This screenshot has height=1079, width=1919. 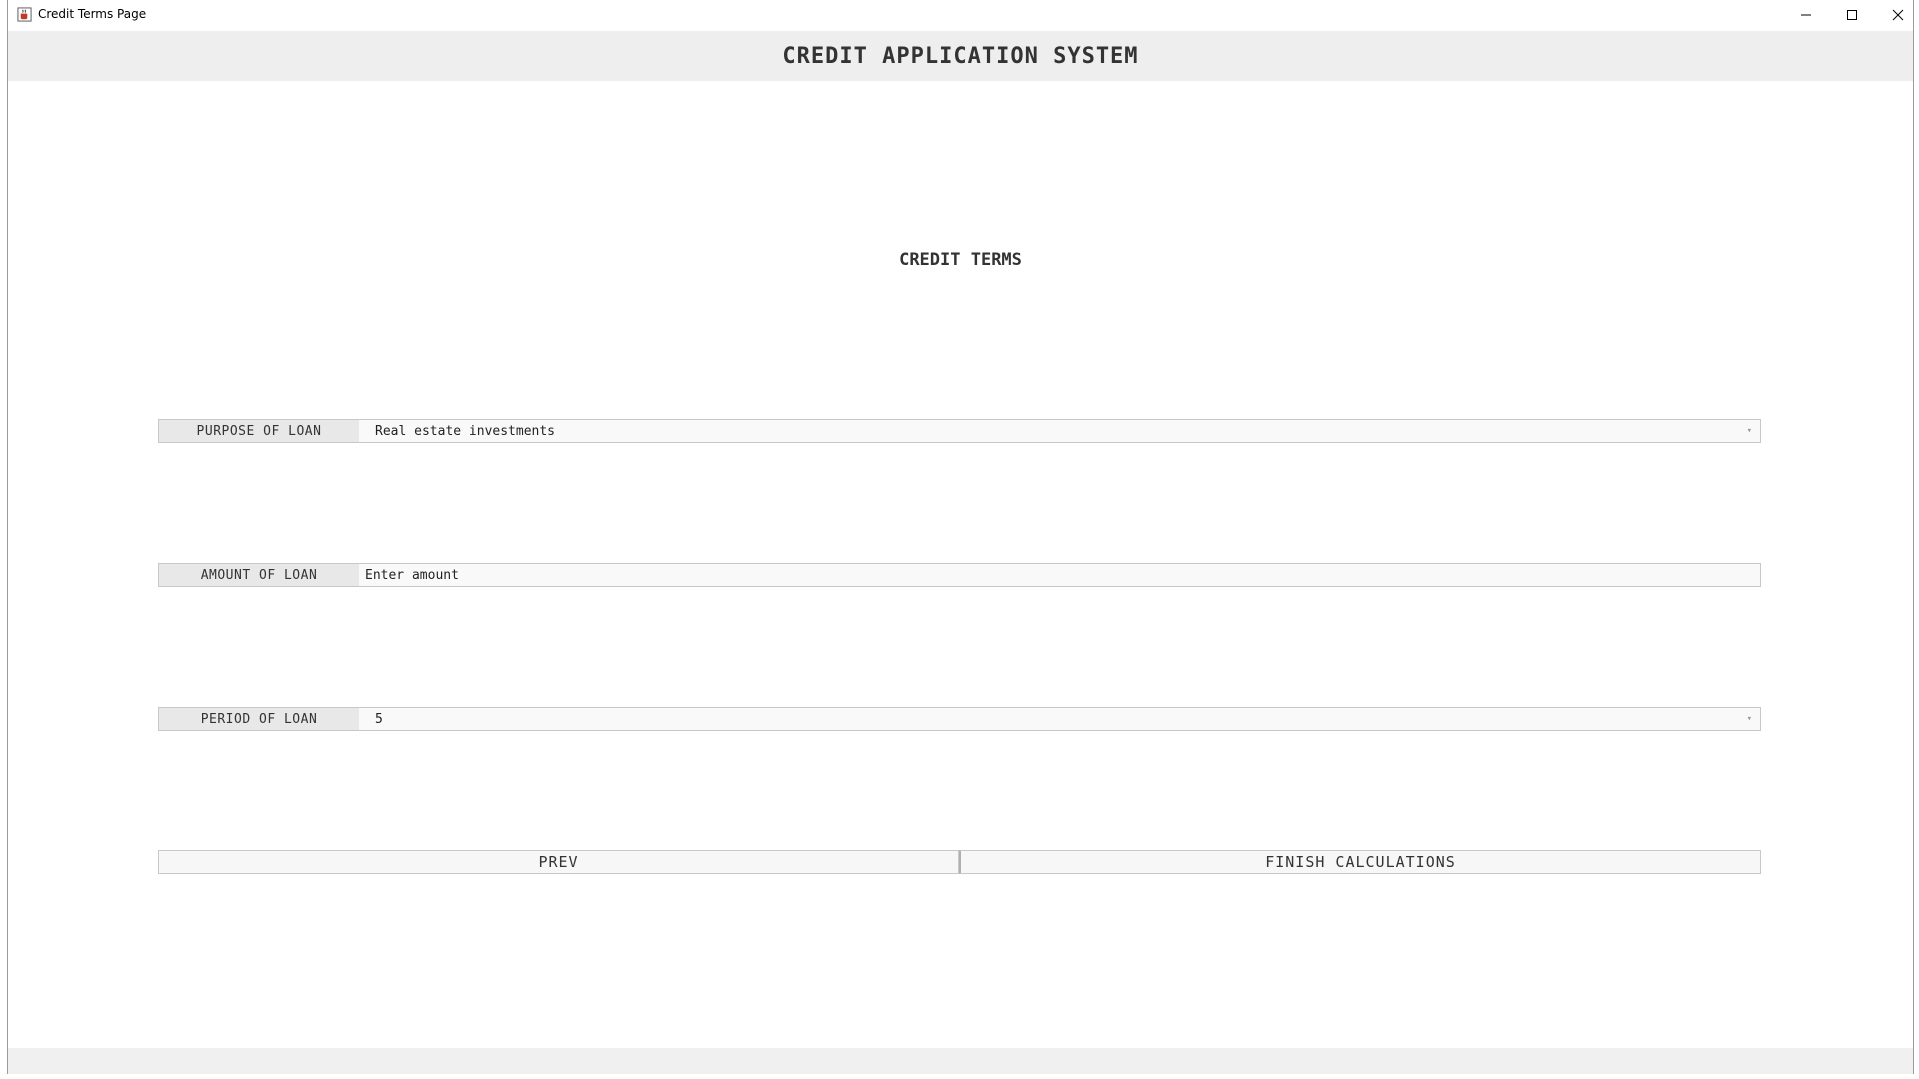 I want to click on java-cup-icon, so click(x=24, y=14).